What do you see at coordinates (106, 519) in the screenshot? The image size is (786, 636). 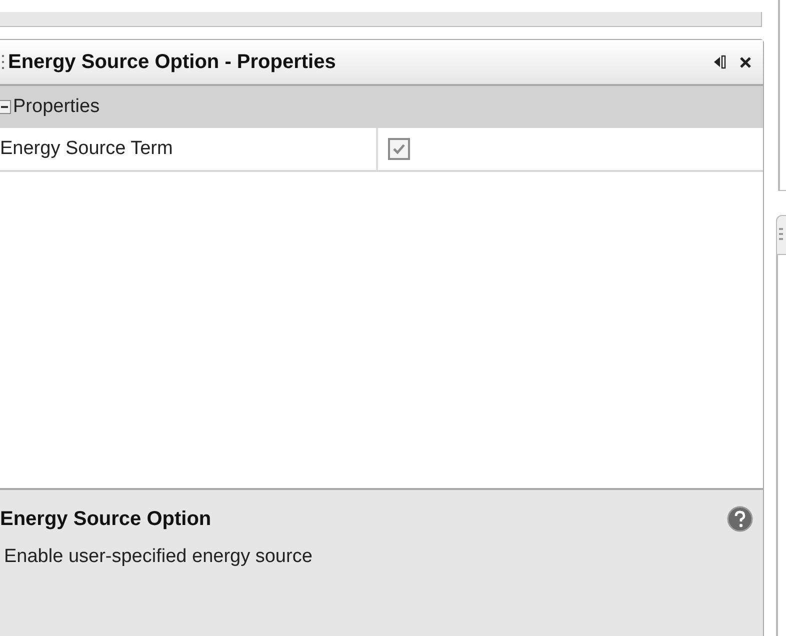 I see `help-title: Energy Source Option` at bounding box center [106, 519].